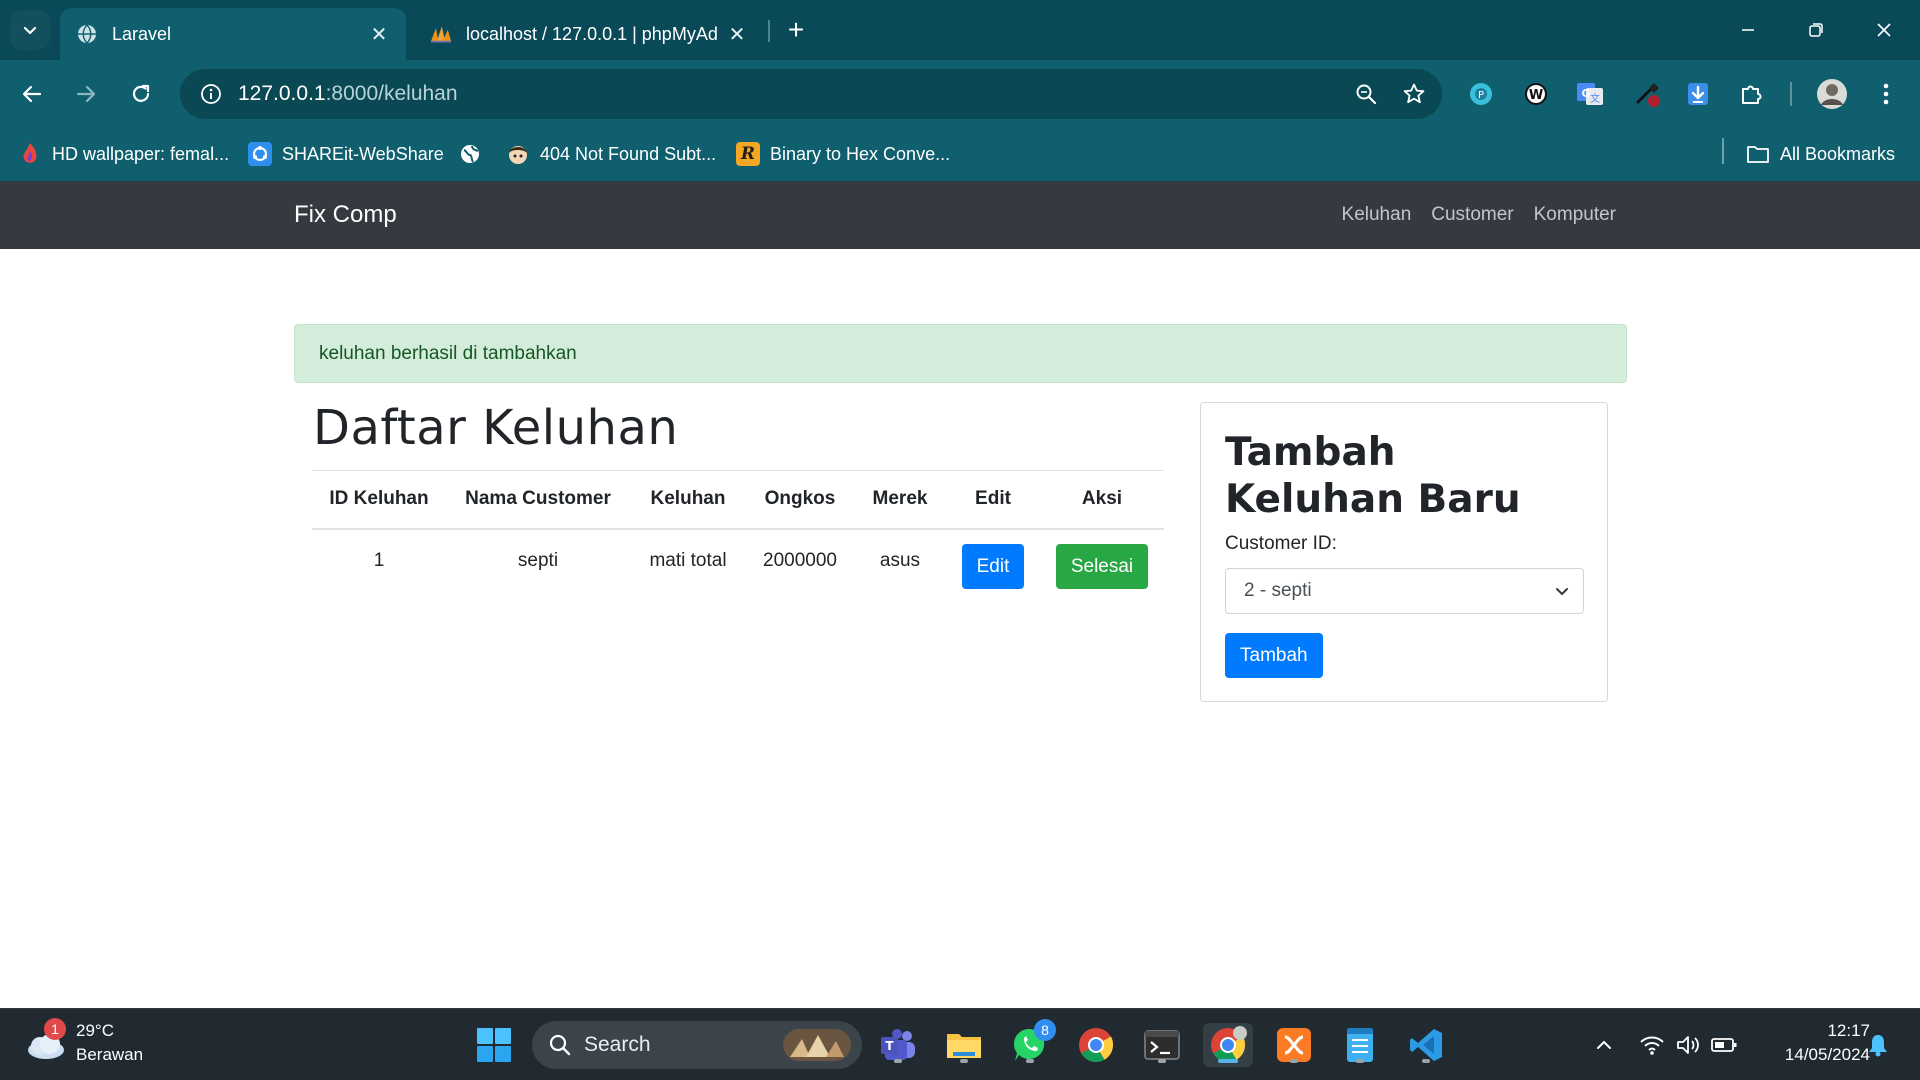  Describe the element at coordinates (964, 1045) in the screenshot. I see `file-explorer-icon` at that location.